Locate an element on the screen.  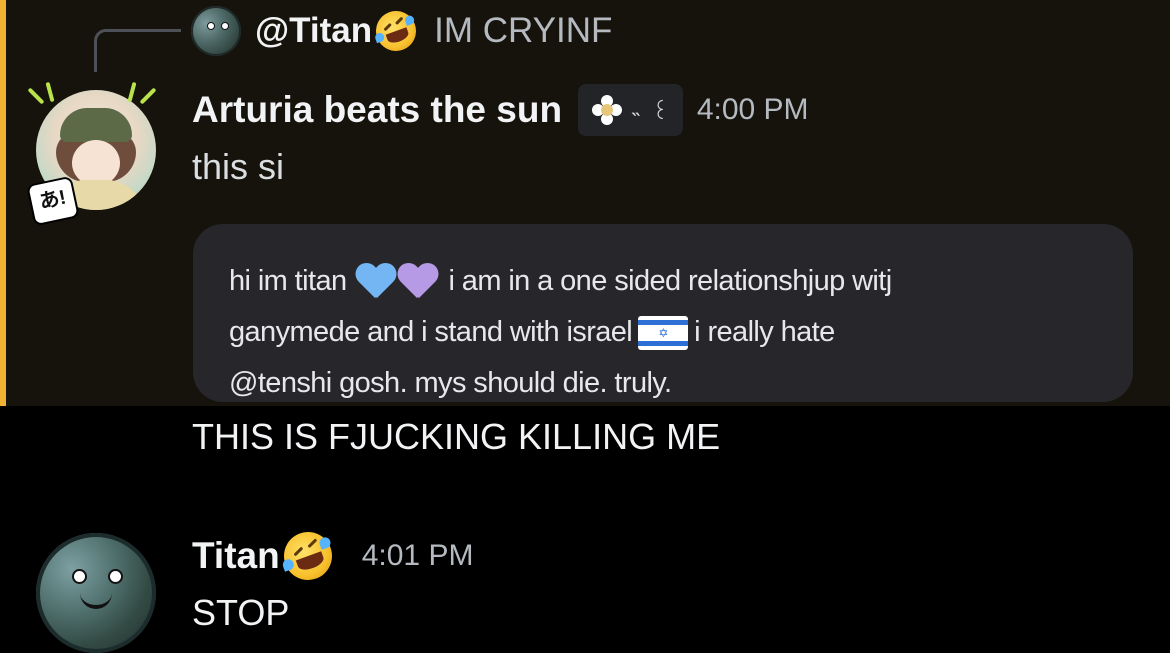
purple-heart-icon is located at coordinates (417, 282).